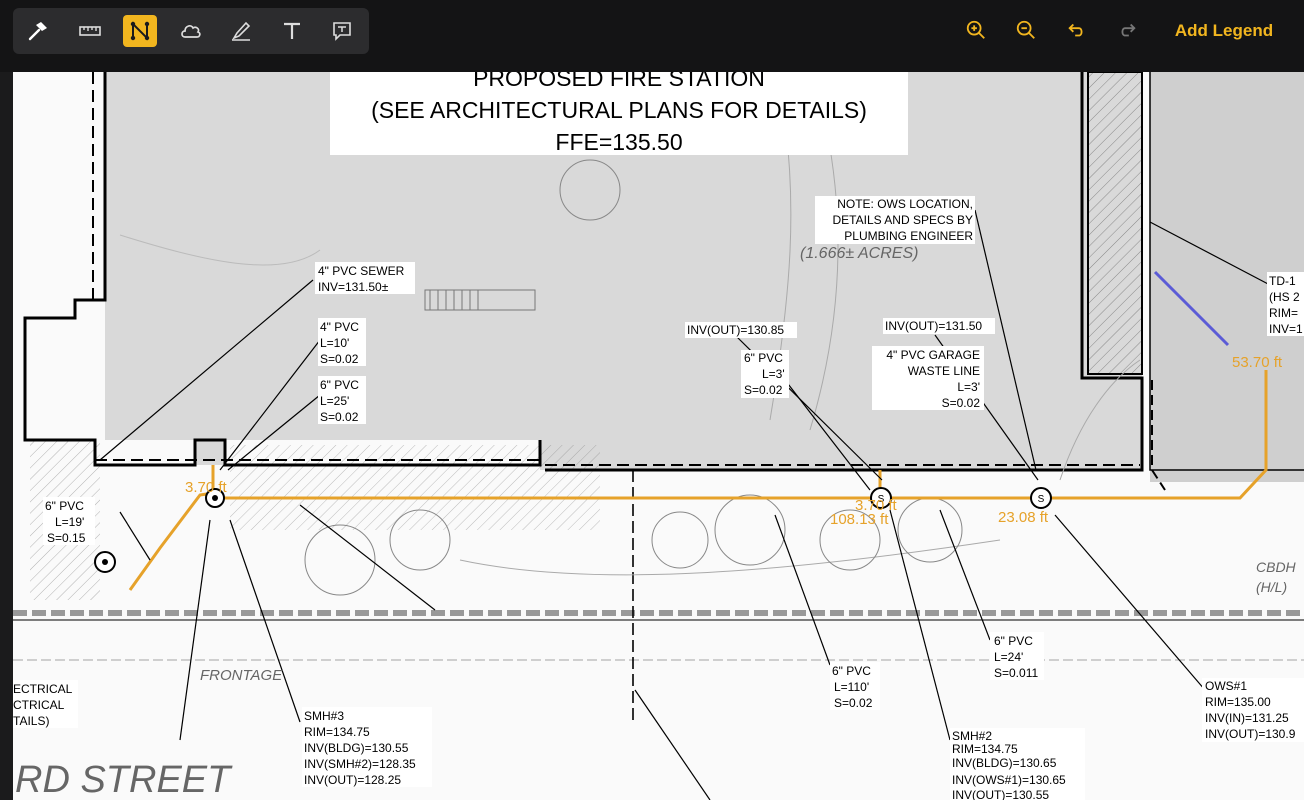  Describe the element at coordinates (1000, 794) in the screenshot. I see `svg-text: INV(OUT)=130.55` at that location.